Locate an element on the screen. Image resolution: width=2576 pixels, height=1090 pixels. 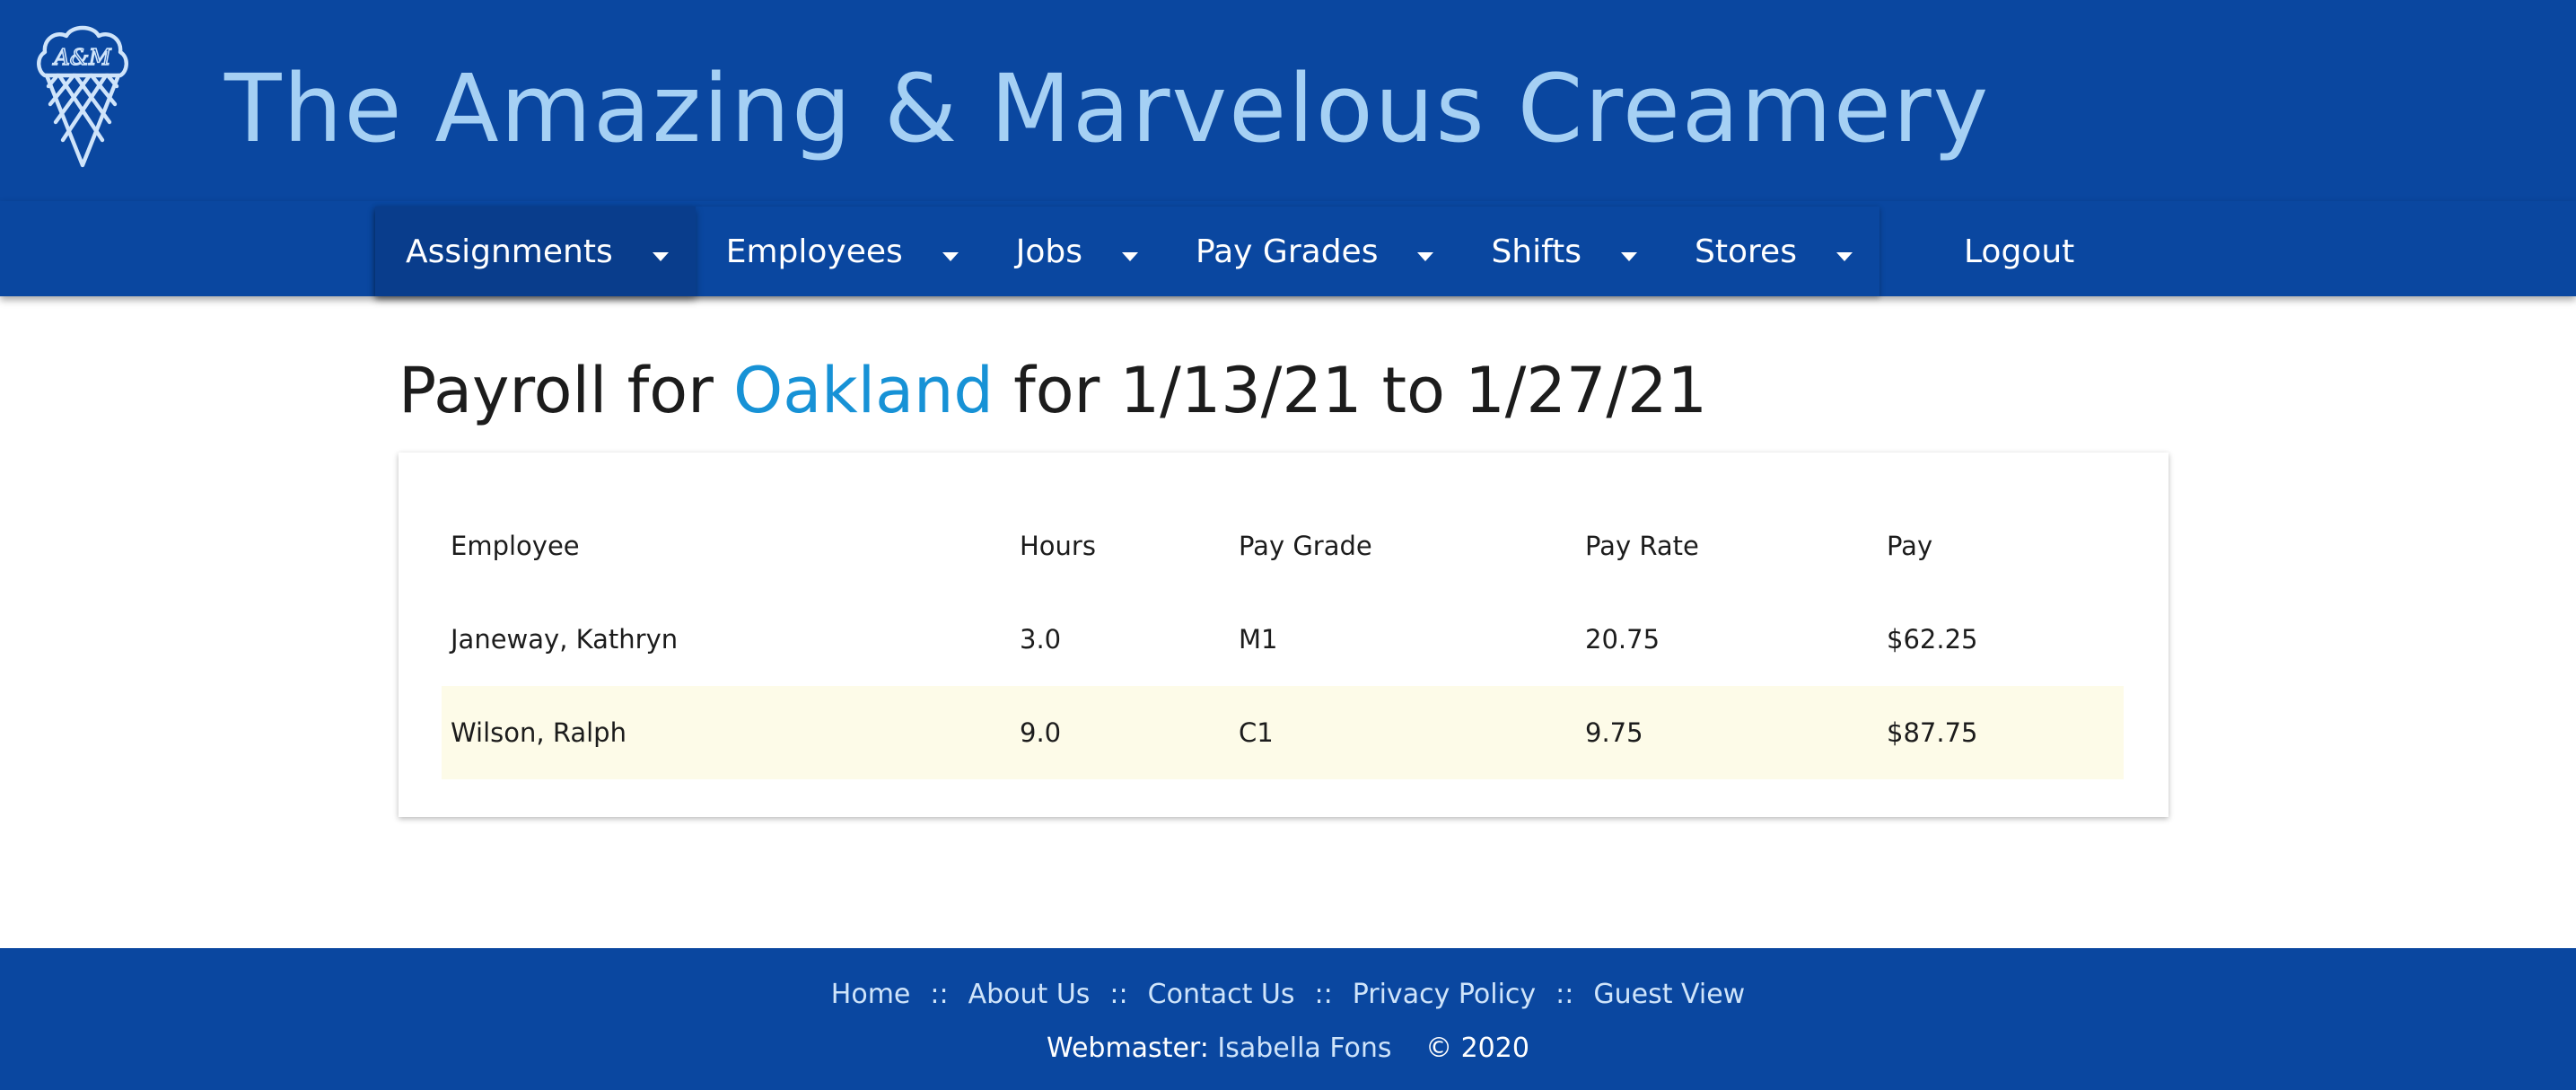
cell-pay: $62.25 is located at coordinates (1932, 639).